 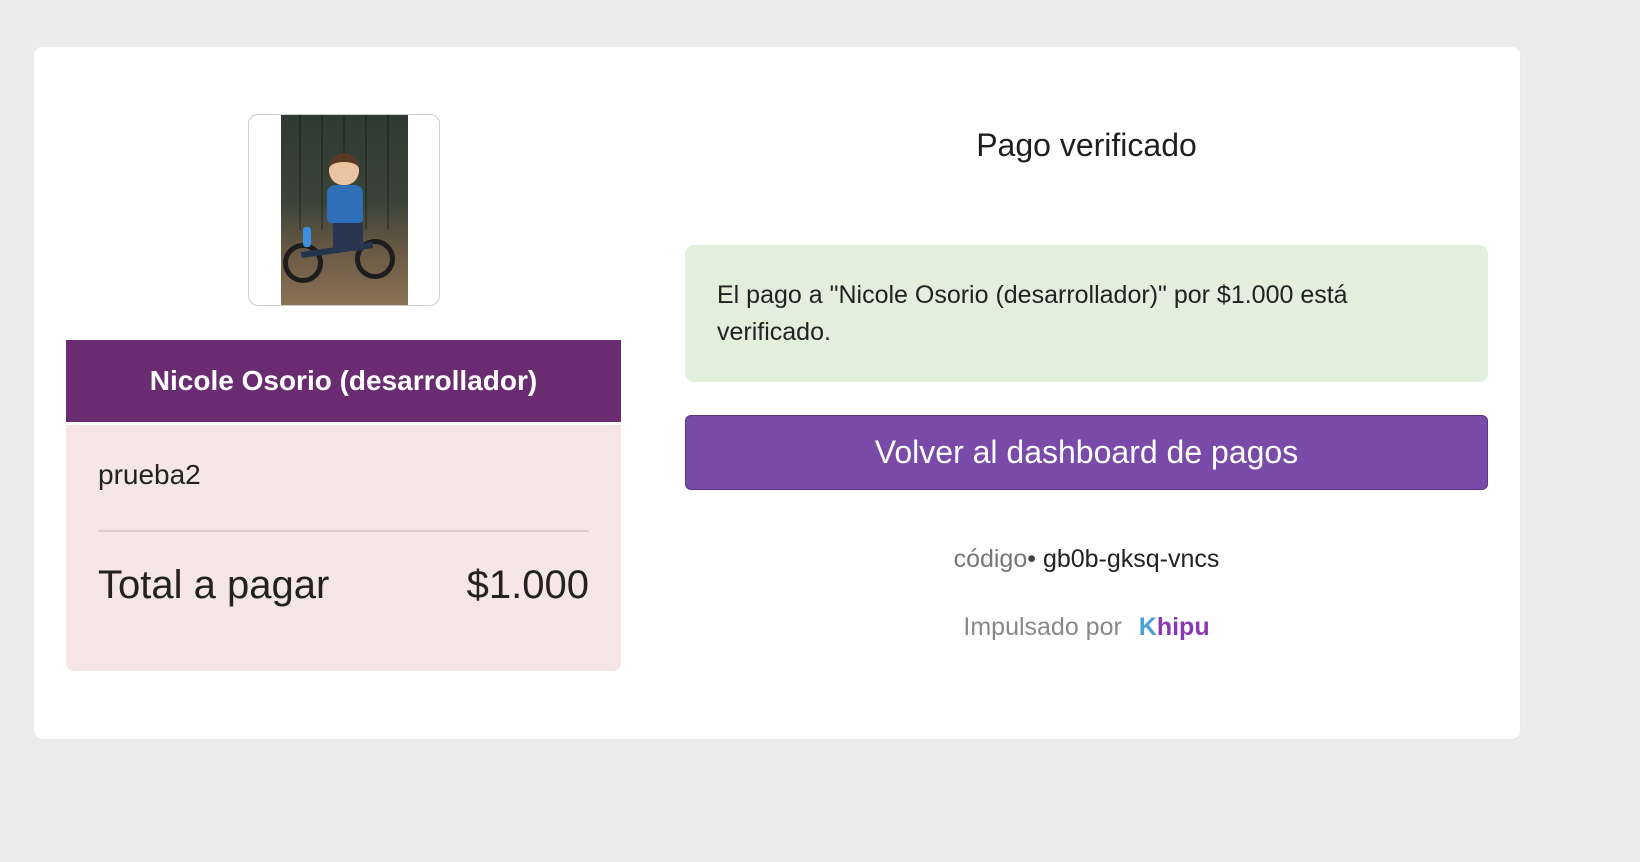 I want to click on payment-code: código• gb0b-gksq-vncs, so click(x=1086, y=559).